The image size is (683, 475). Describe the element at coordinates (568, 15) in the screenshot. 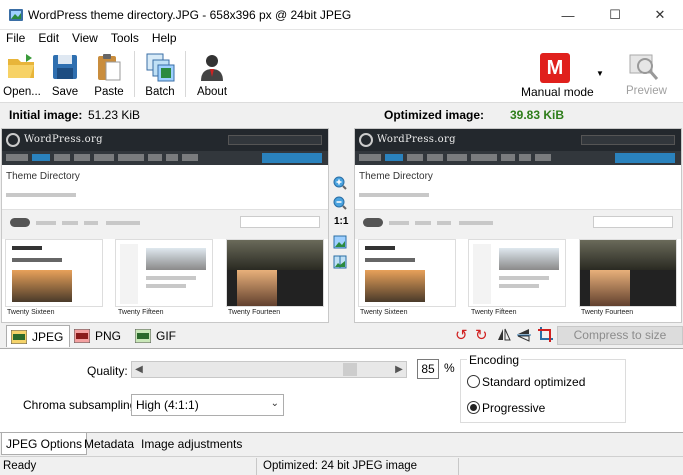

I see `minimize-button: —` at that location.